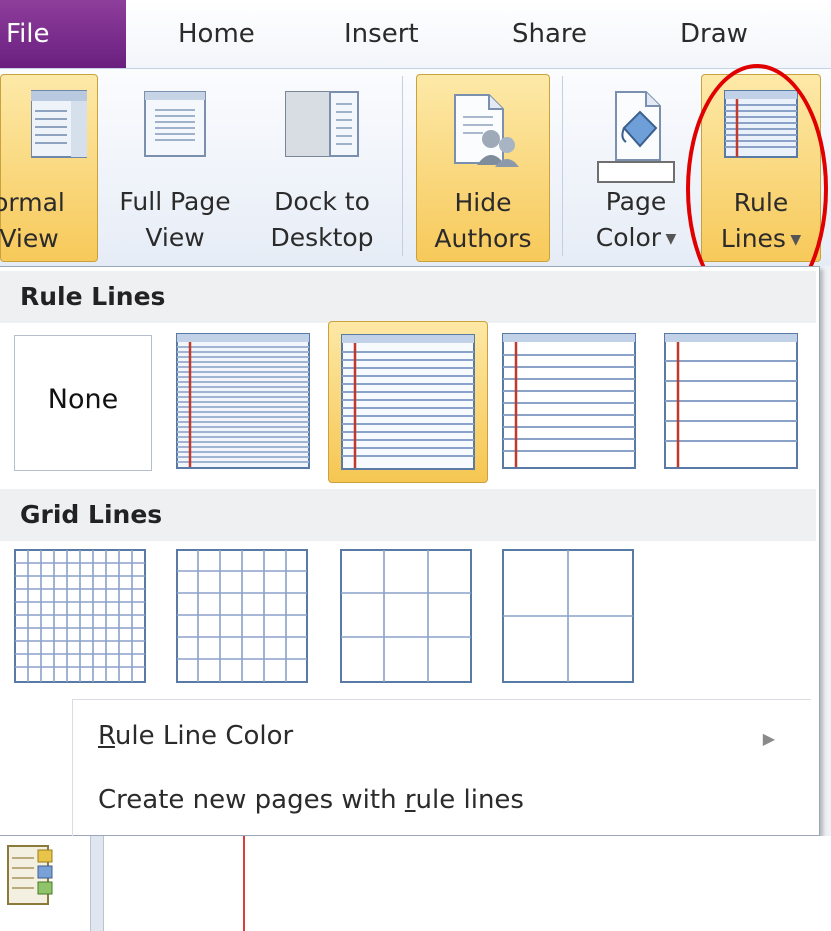  I want to click on small-grid-option, so click(80, 616).